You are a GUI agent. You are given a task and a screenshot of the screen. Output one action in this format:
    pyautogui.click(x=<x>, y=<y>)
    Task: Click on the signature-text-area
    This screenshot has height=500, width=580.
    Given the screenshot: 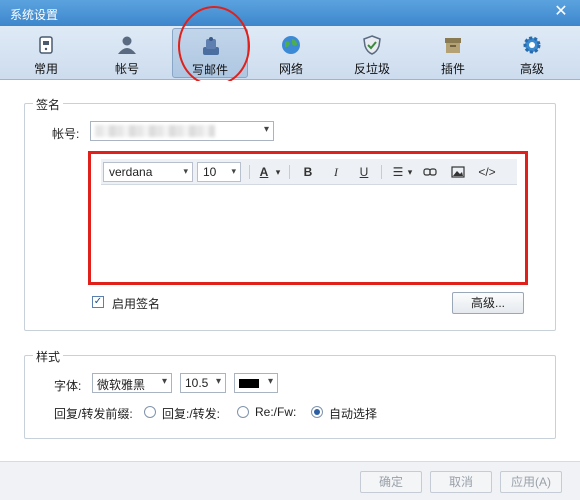 What is the action you would take?
    pyautogui.click(x=309, y=232)
    